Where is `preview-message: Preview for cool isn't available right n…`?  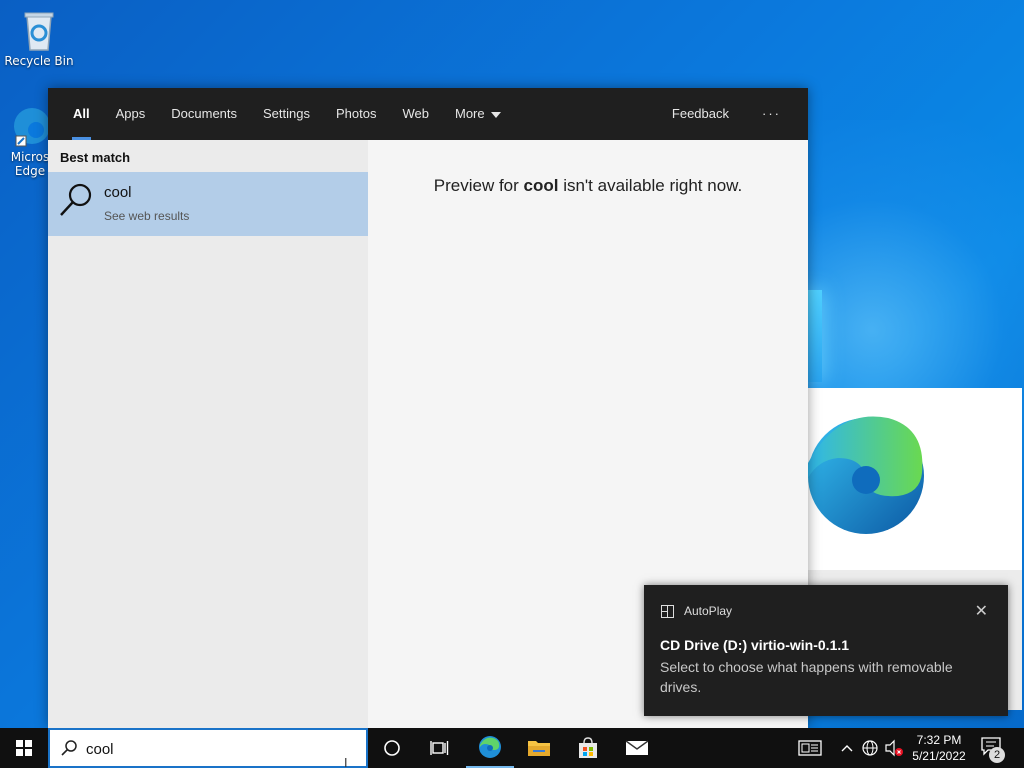
preview-message: Preview for cool isn't available right n… is located at coordinates (588, 186).